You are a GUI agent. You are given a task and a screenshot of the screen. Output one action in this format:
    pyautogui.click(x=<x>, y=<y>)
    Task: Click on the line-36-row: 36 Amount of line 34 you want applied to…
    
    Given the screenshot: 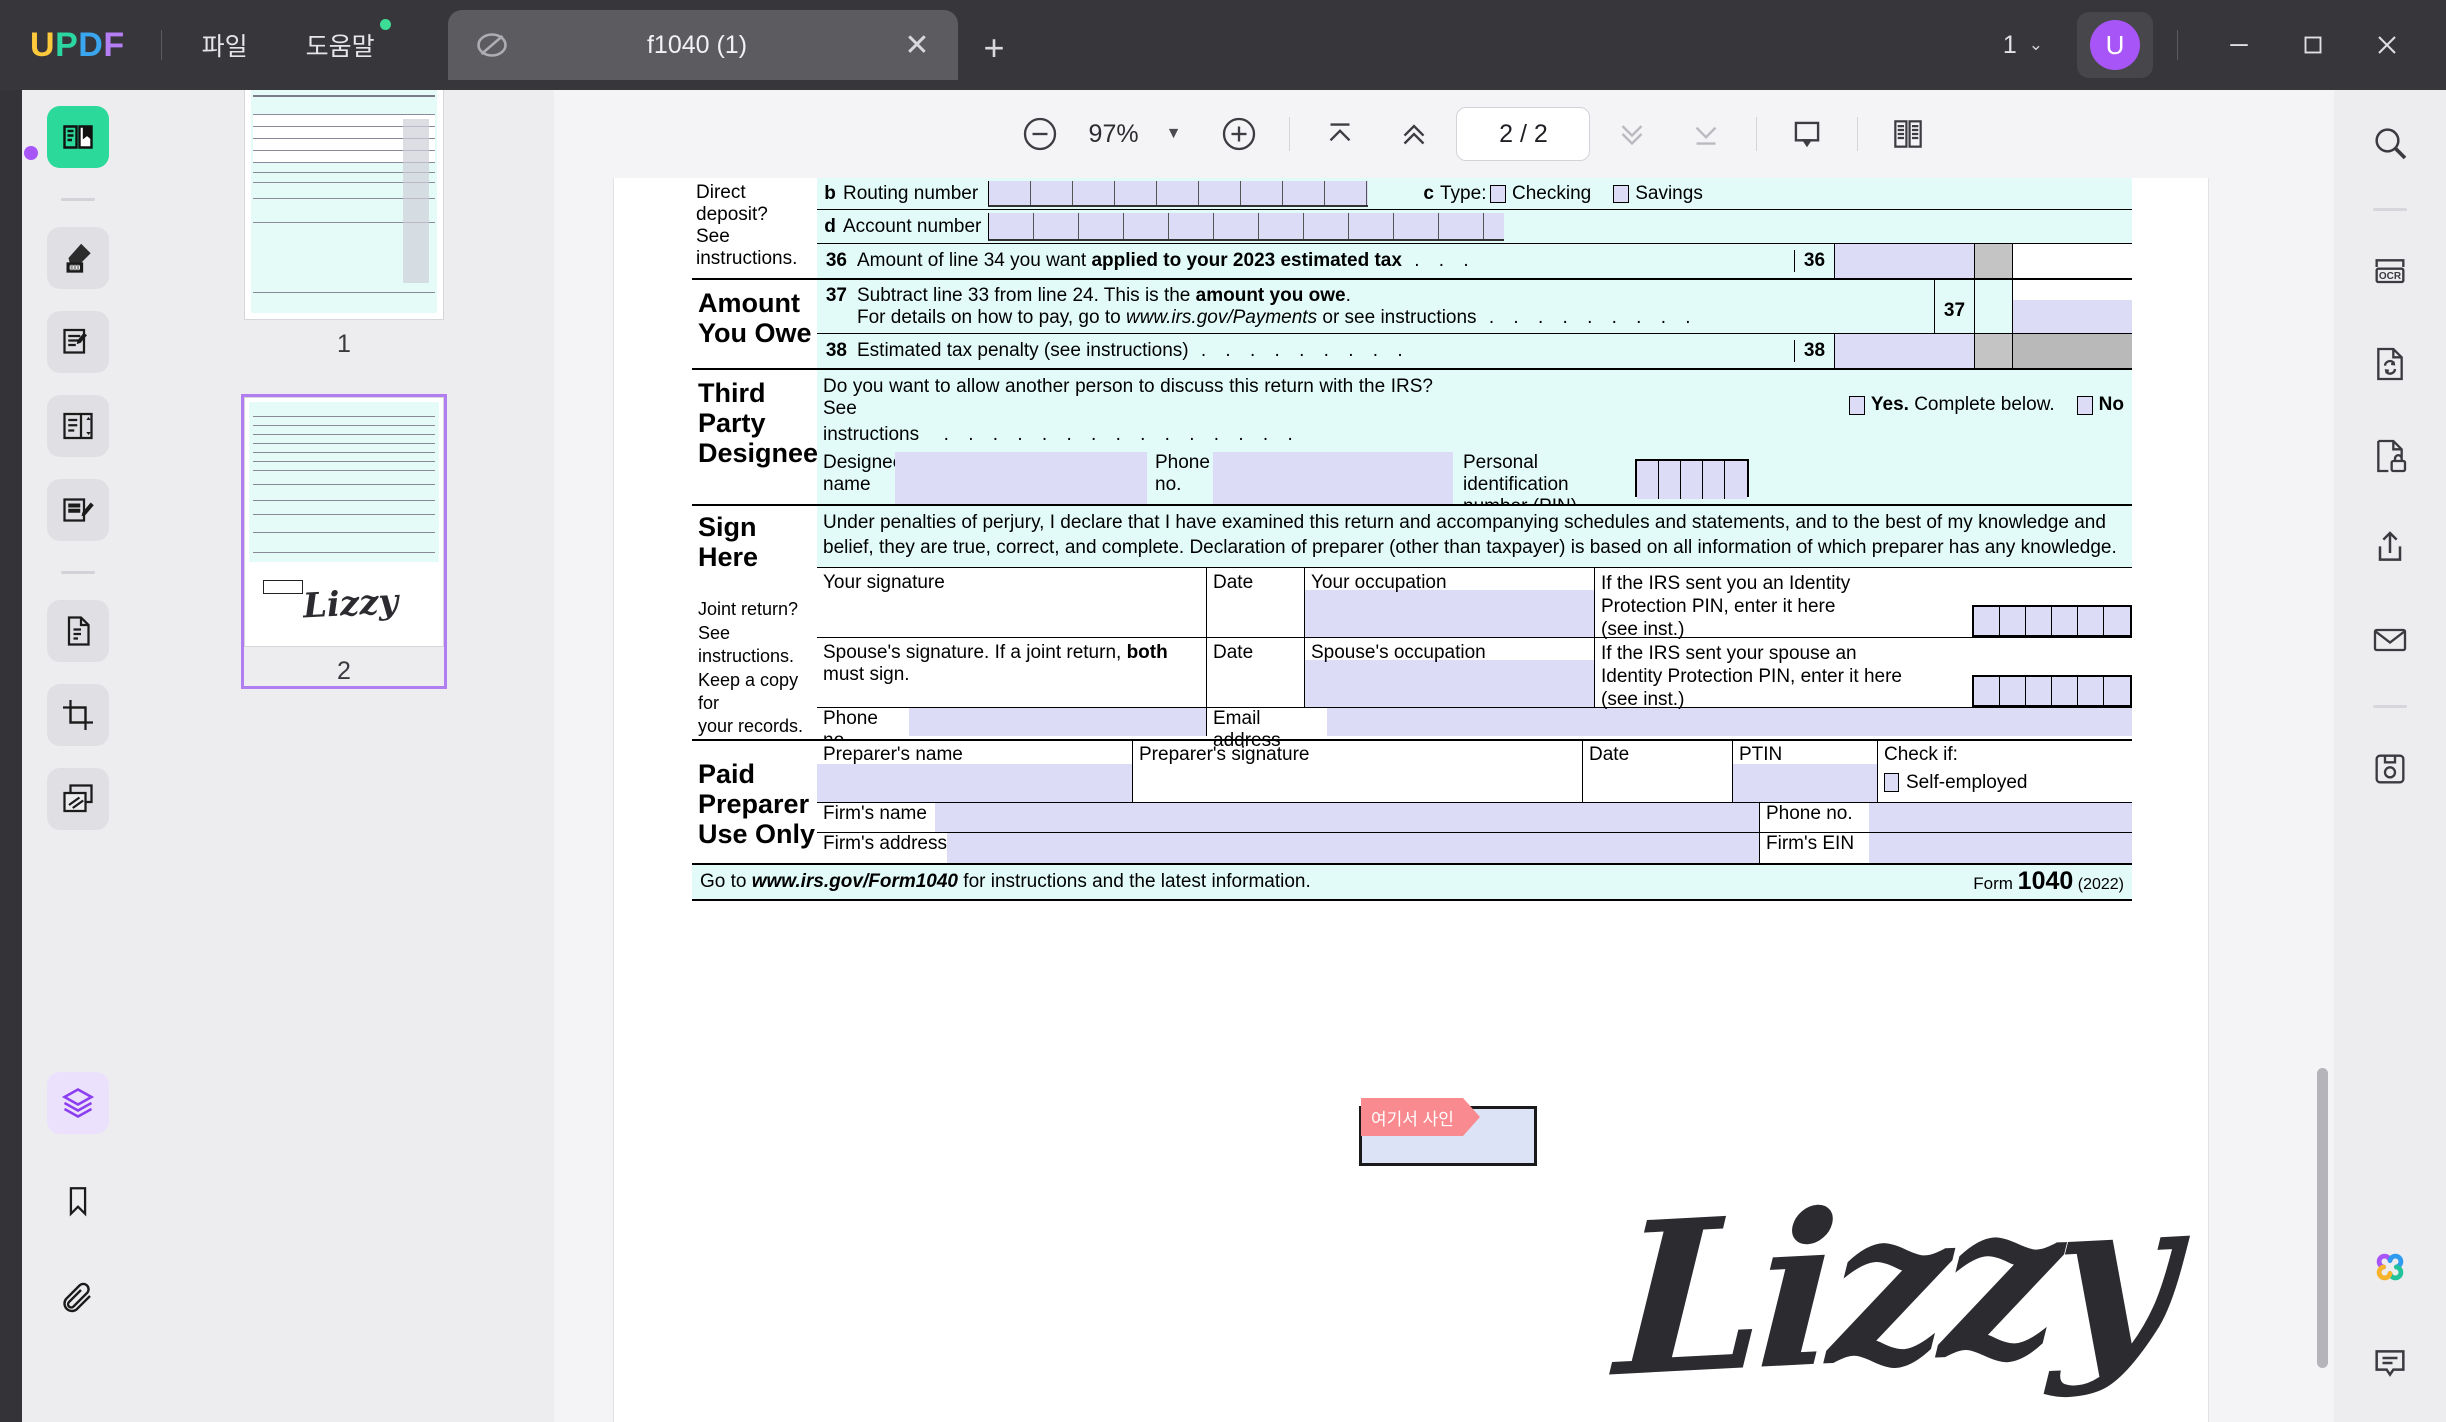 What is the action you would take?
    pyautogui.click(x=1474, y=261)
    